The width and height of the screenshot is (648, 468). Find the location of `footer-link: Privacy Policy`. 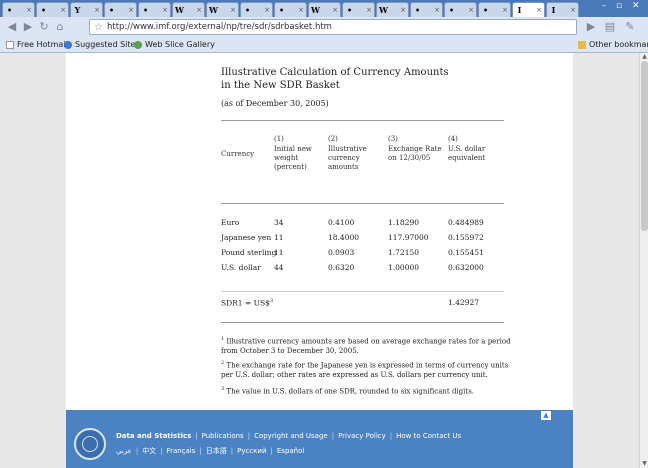

footer-link: Privacy Policy is located at coordinates (362, 436).